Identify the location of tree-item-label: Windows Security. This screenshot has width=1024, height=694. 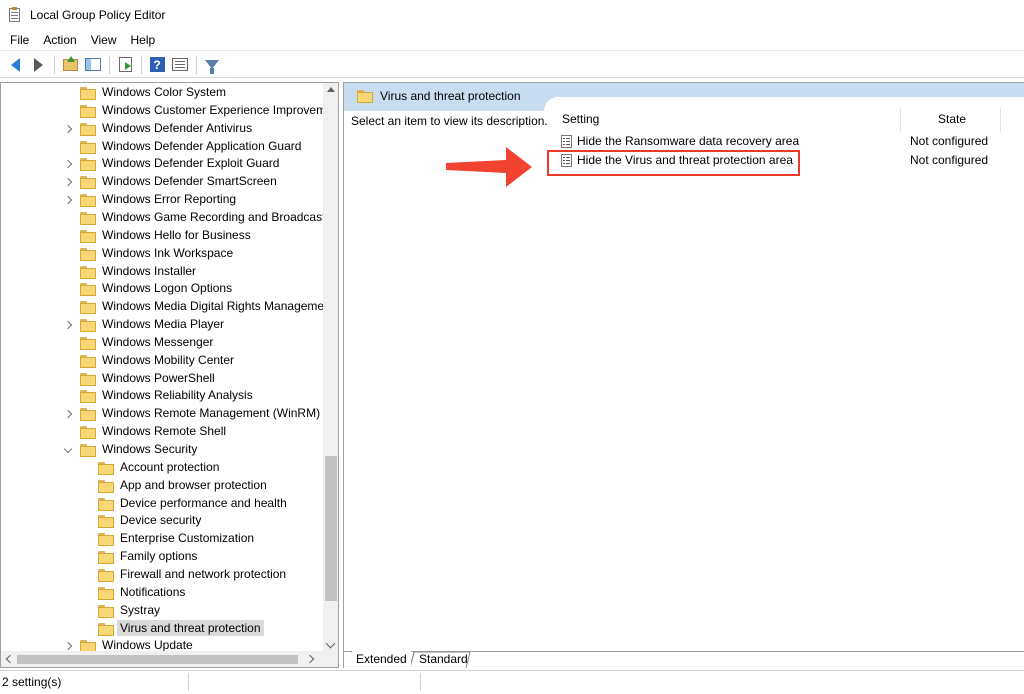
(150, 449).